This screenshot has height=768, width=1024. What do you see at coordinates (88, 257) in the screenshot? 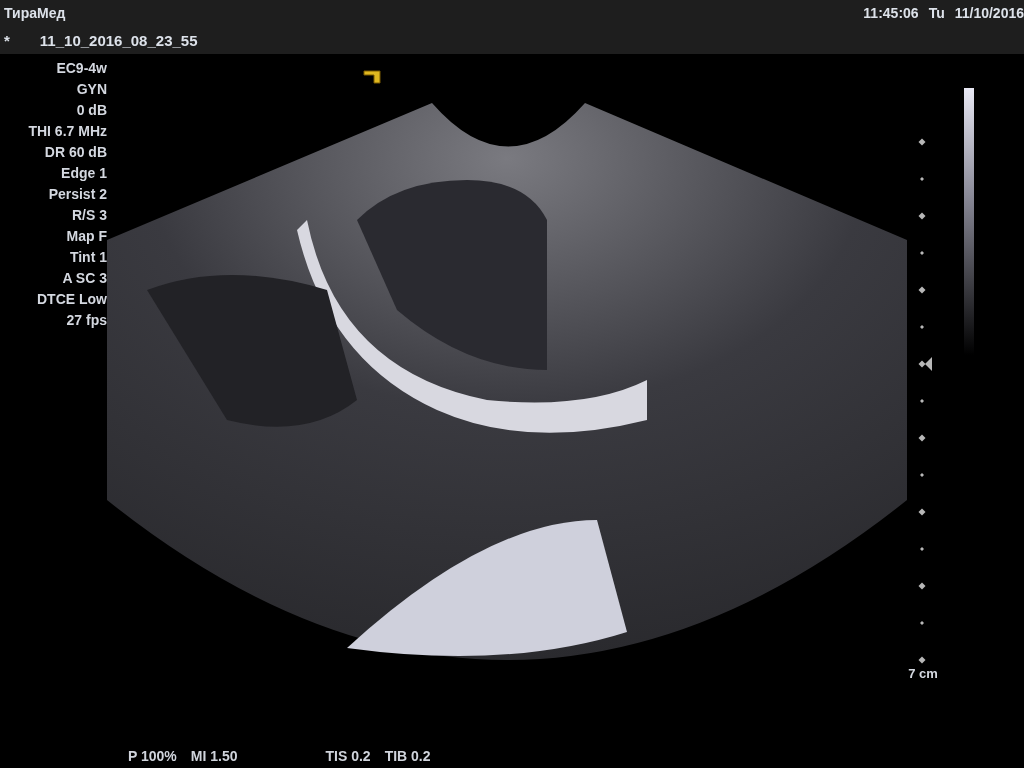
I see `scan-parameter: Tint 1` at bounding box center [88, 257].